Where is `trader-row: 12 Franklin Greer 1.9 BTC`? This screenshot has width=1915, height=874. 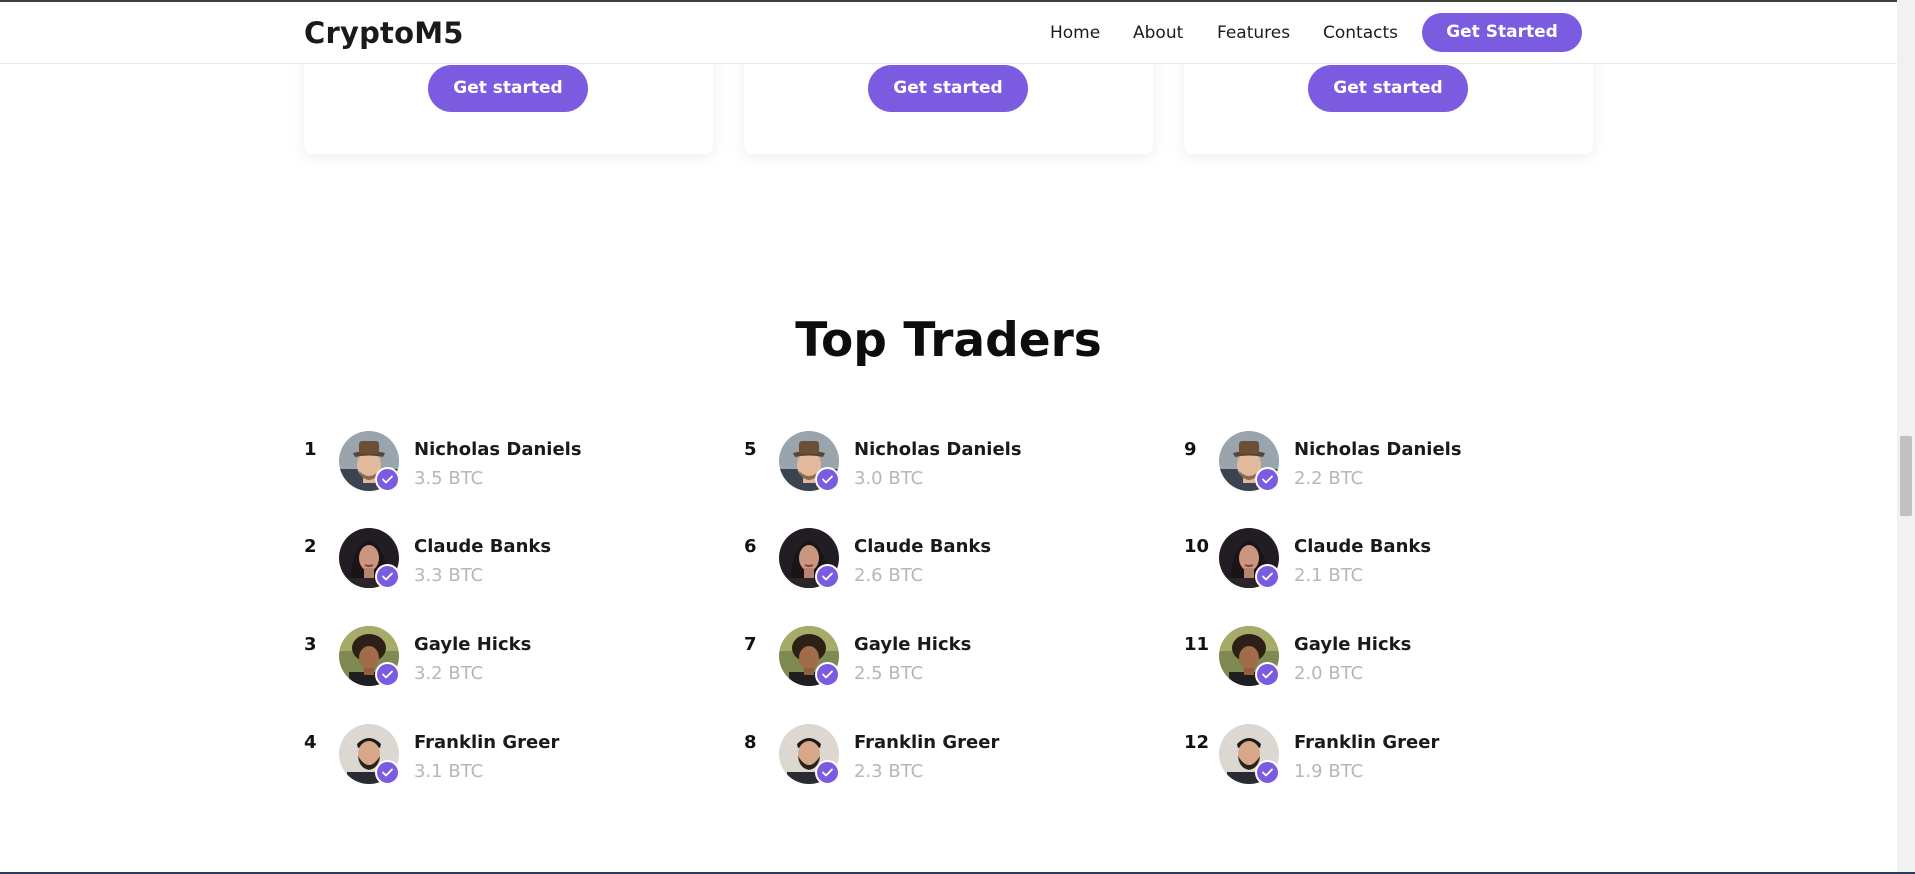
trader-row: 12 Franklin Greer 1.9 BTC is located at coordinates (1384, 759).